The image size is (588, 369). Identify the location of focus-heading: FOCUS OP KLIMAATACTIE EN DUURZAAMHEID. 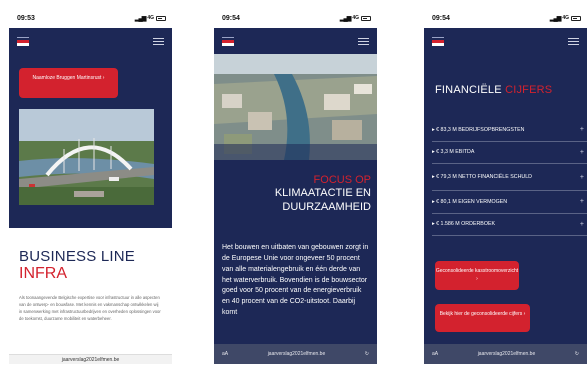
(323, 194).